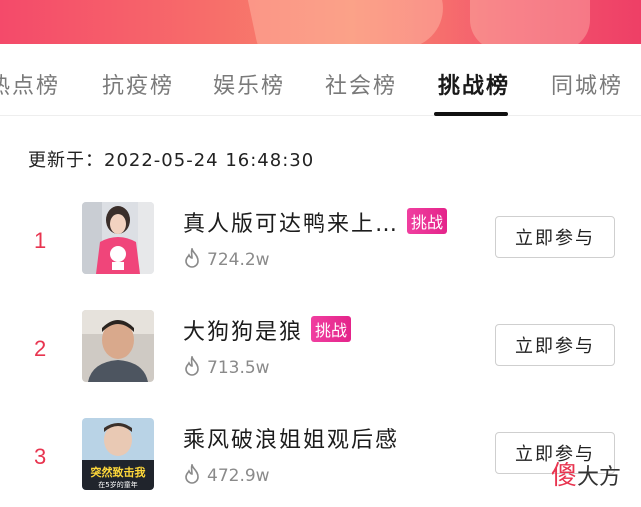  Describe the element at coordinates (118, 472) in the screenshot. I see `thumb-caption-line-1: 突然致击我` at that location.